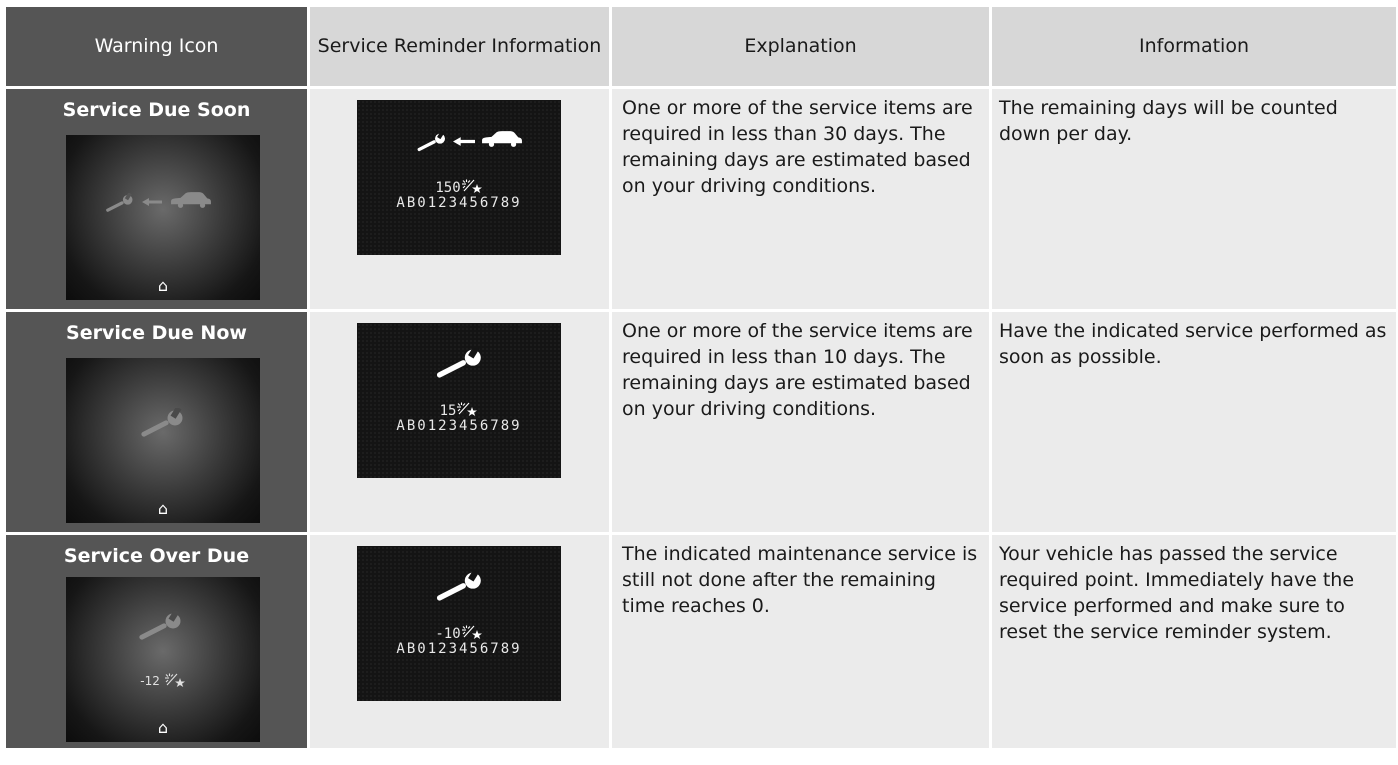 The width and height of the screenshot is (1398, 765). I want to click on service-reminder-cell: -10 AB0123456789, so click(459, 641).